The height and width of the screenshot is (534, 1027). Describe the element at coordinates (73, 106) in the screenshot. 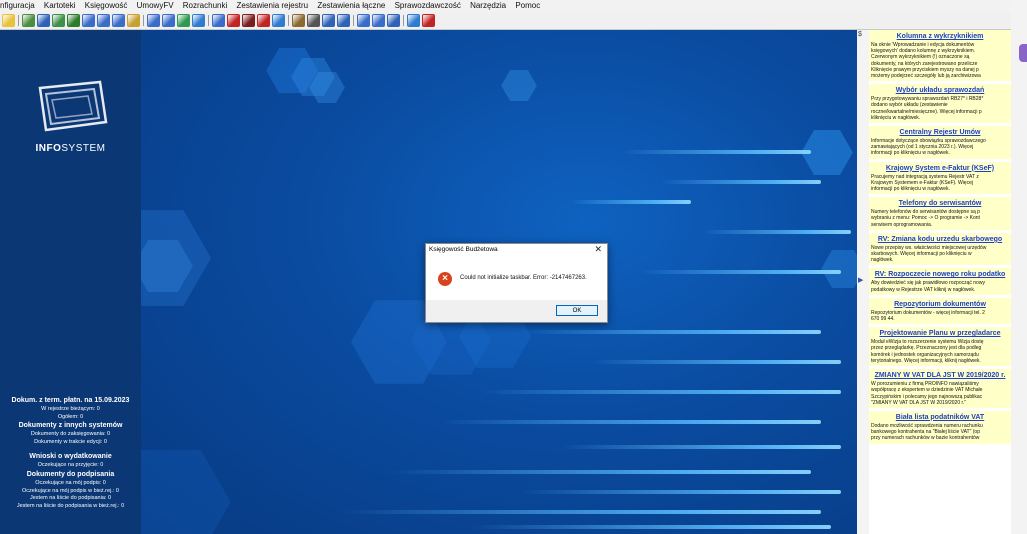

I see `infosystem-logo-icon` at that location.